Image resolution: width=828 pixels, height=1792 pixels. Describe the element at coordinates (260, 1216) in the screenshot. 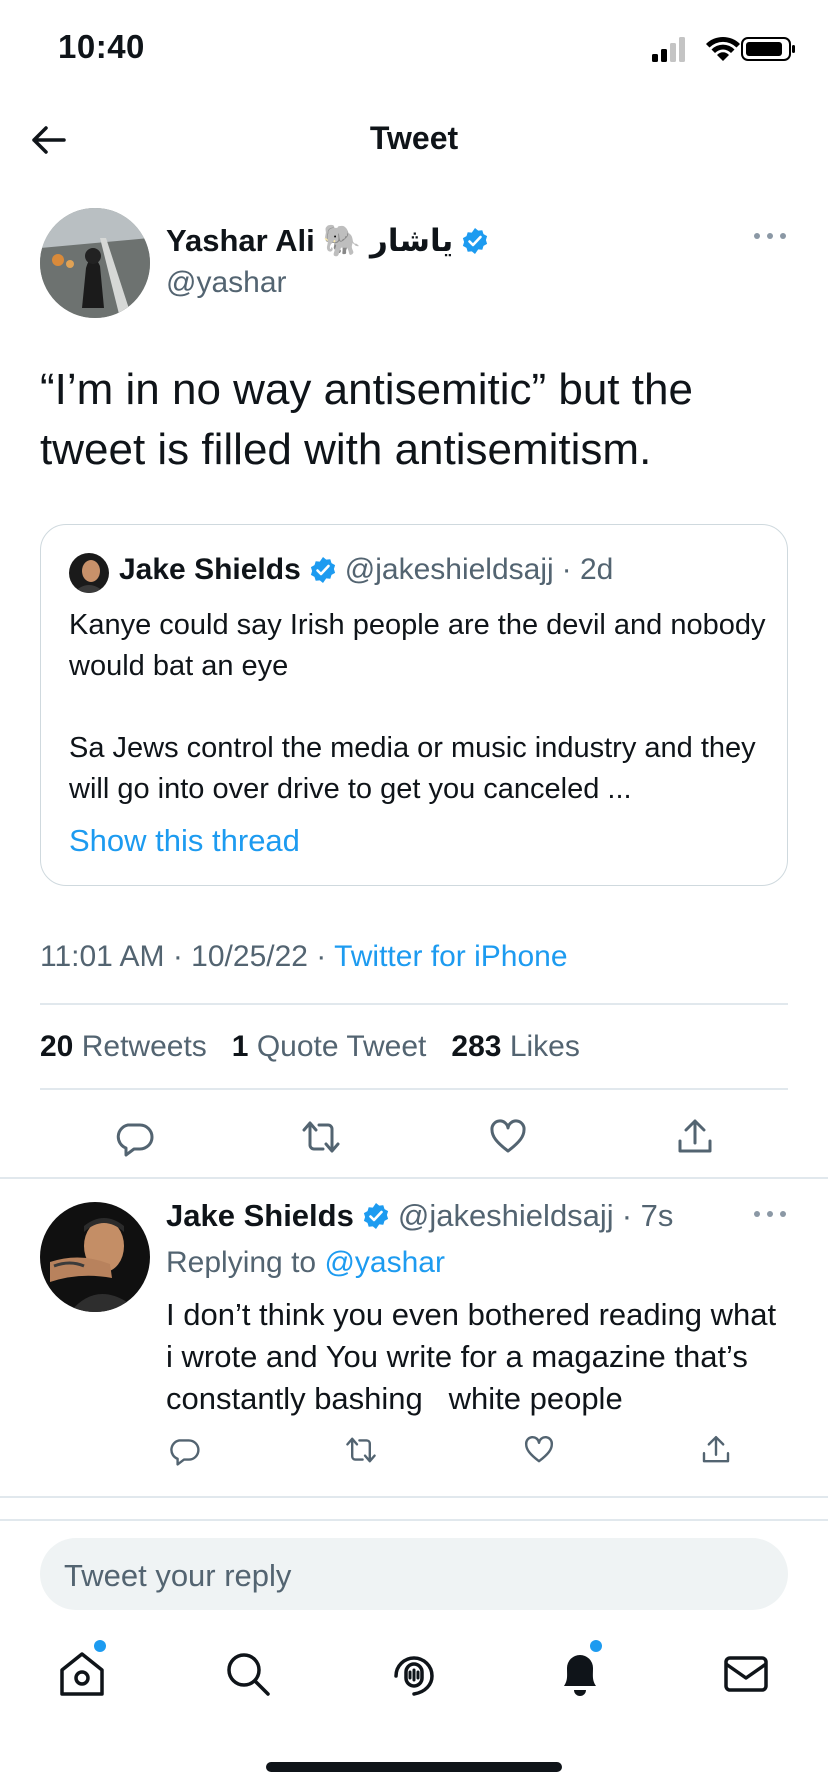

I see `reply-author-name: Jake Shields` at that location.